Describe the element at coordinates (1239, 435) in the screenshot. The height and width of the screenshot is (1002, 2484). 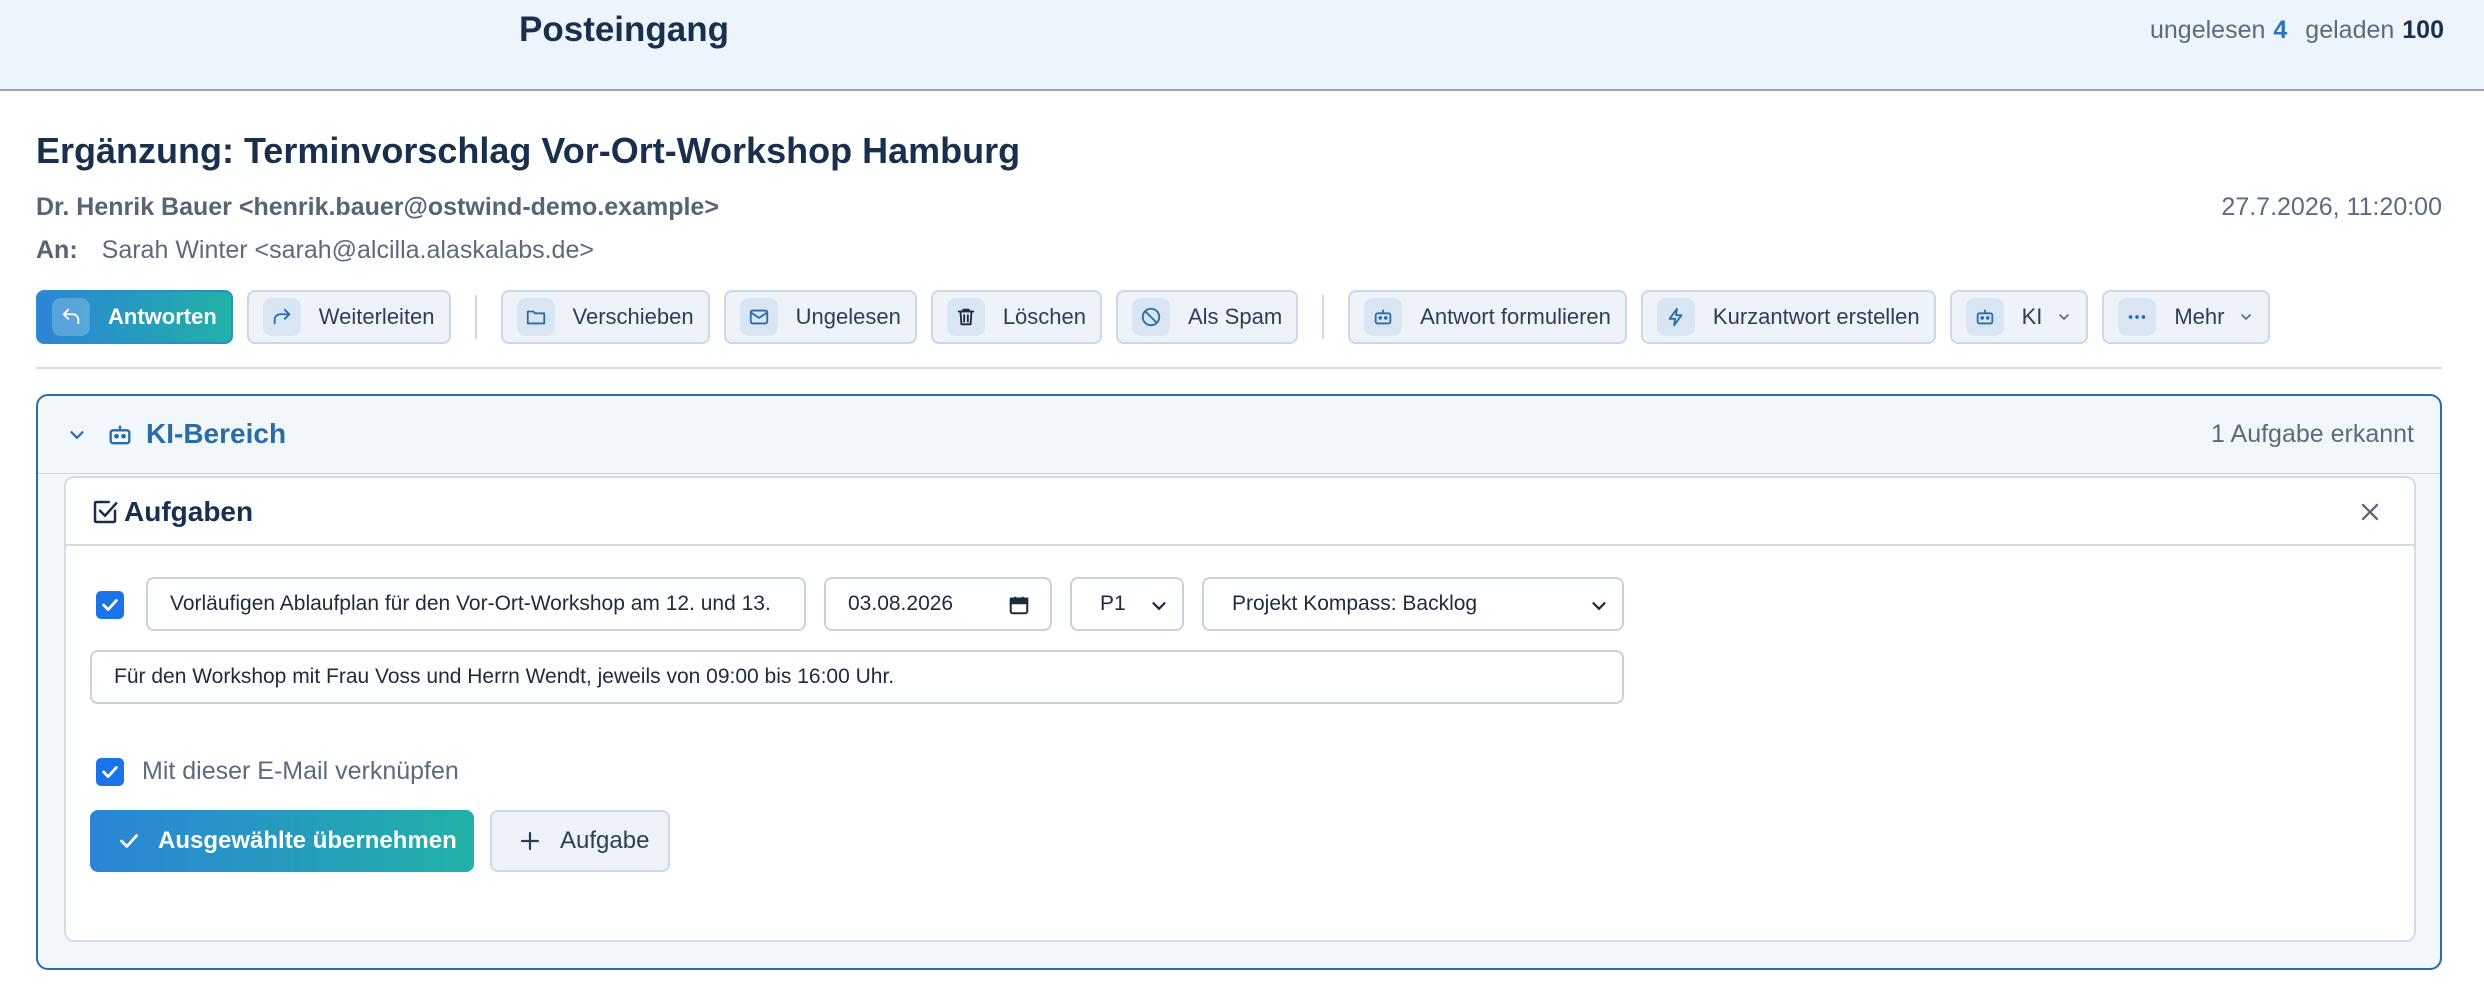
I see `ai-panel-header: KI-Bereich 1 Aufgabe erkannt` at that location.